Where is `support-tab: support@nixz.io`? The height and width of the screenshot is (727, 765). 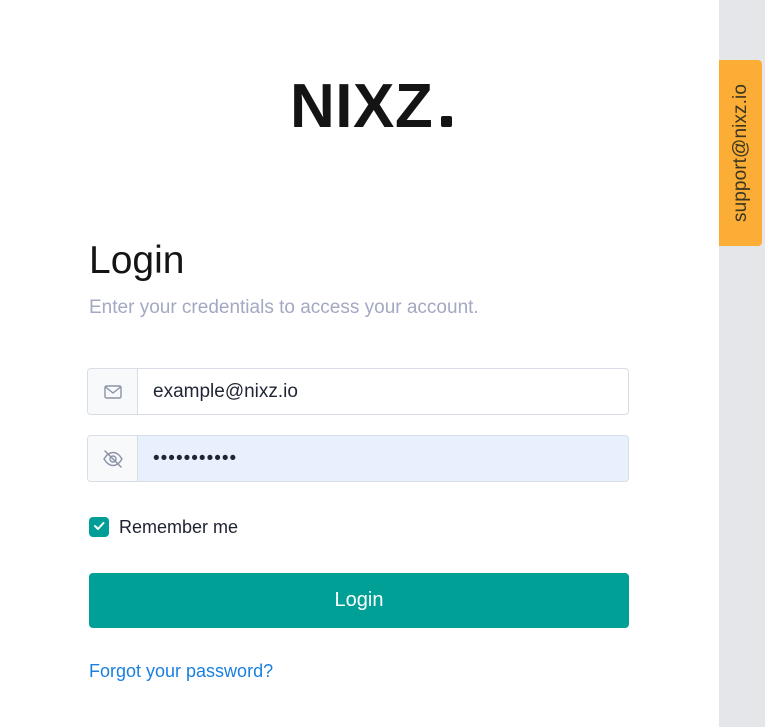
support-tab: support@nixz.io is located at coordinates (740, 153).